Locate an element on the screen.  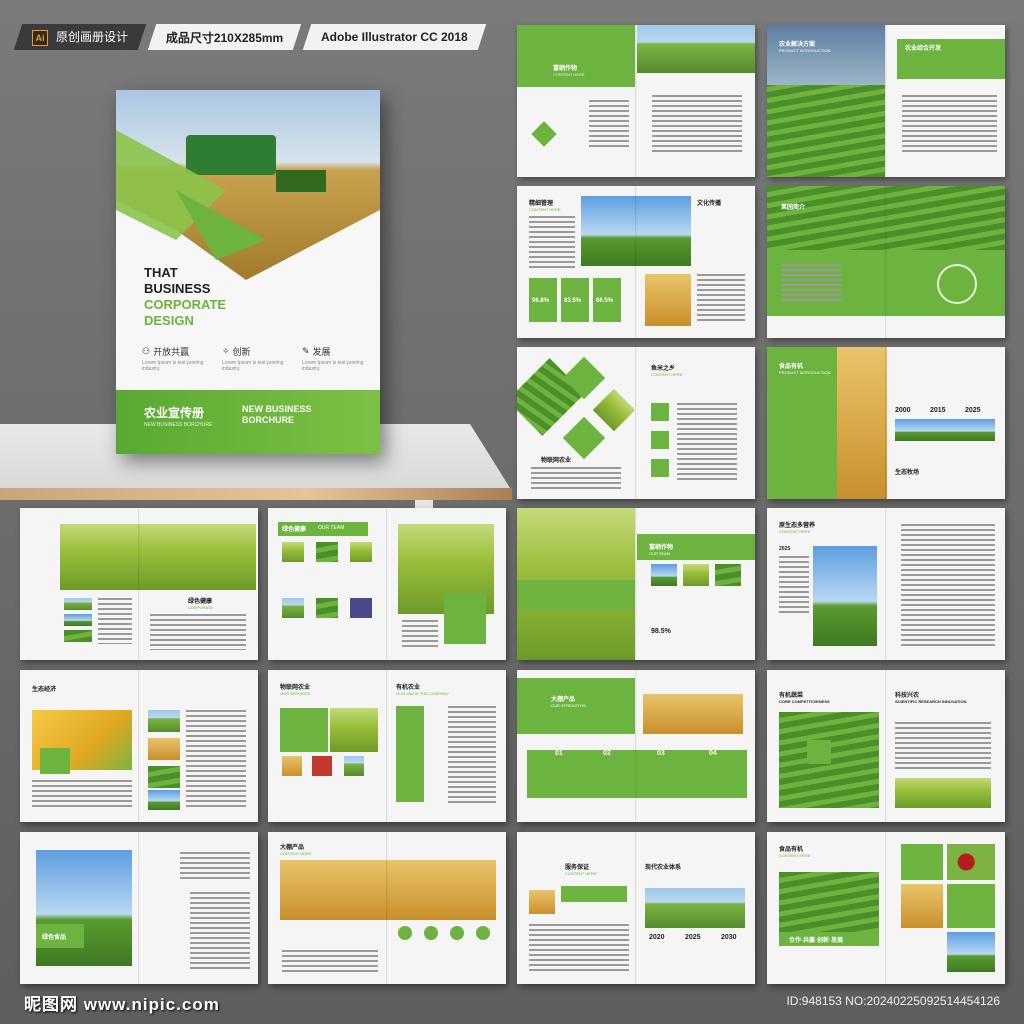
stat-value: 66.5% is located at coordinates (605, 301).